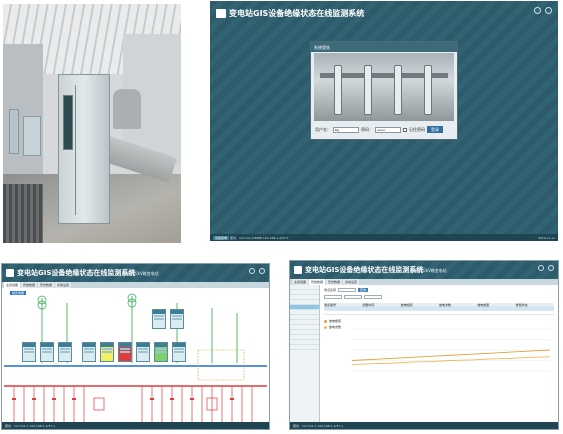 The image size is (563, 434). Describe the element at coordinates (406, 305) in the screenshot. I see `column-header: 放电幅值` at that location.